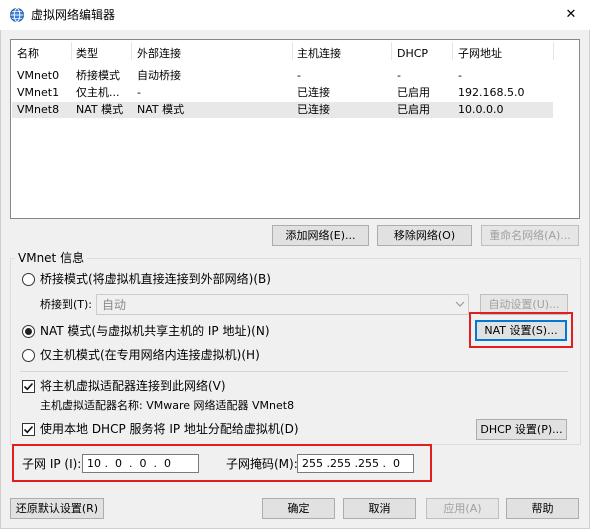 Image resolution: width=590 pixels, height=529 pixels. What do you see at coordinates (480, 54) in the screenshot?
I see `column-header-subnet: 子网地址` at bounding box center [480, 54].